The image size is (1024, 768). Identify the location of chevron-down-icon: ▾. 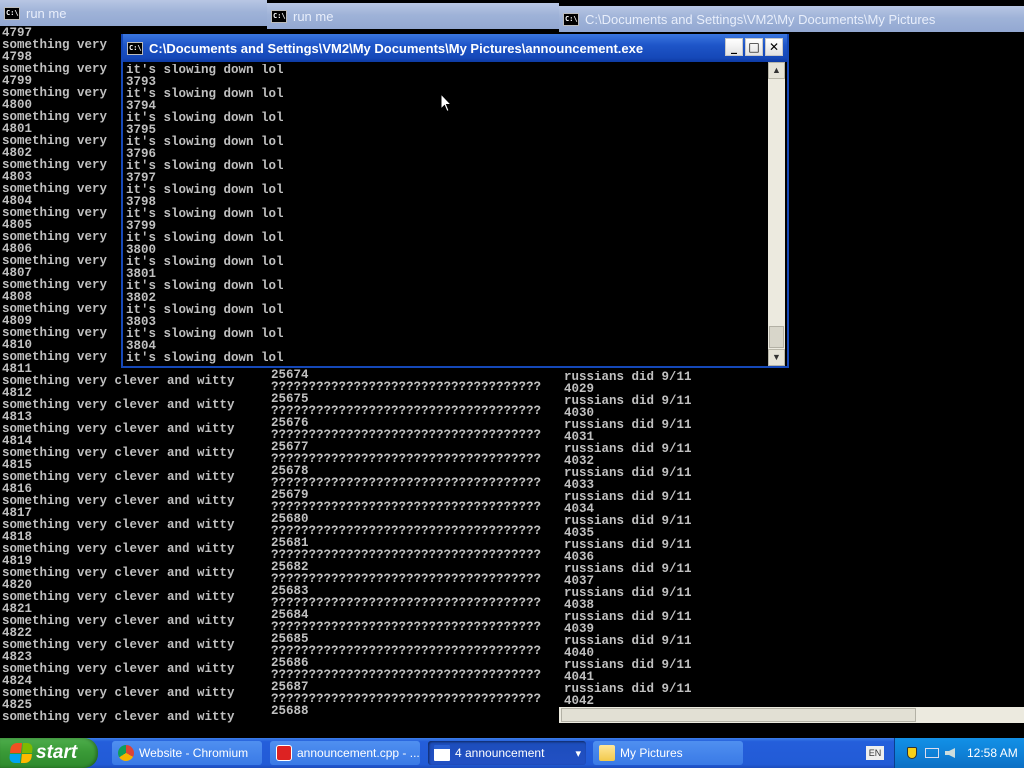
(578, 753).